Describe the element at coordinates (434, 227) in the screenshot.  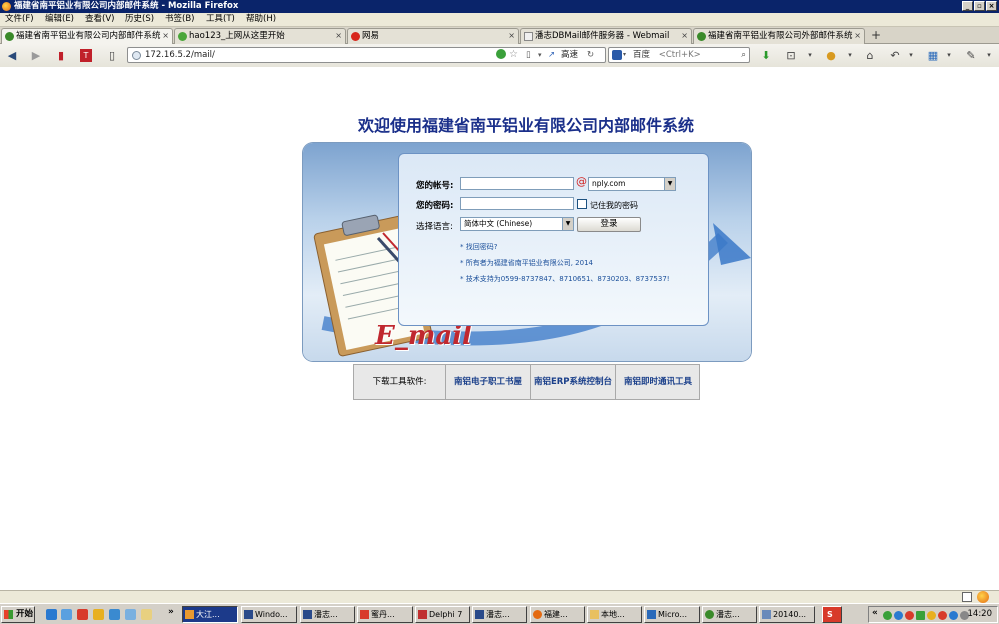
I see `language-label: 选择语言:` at that location.